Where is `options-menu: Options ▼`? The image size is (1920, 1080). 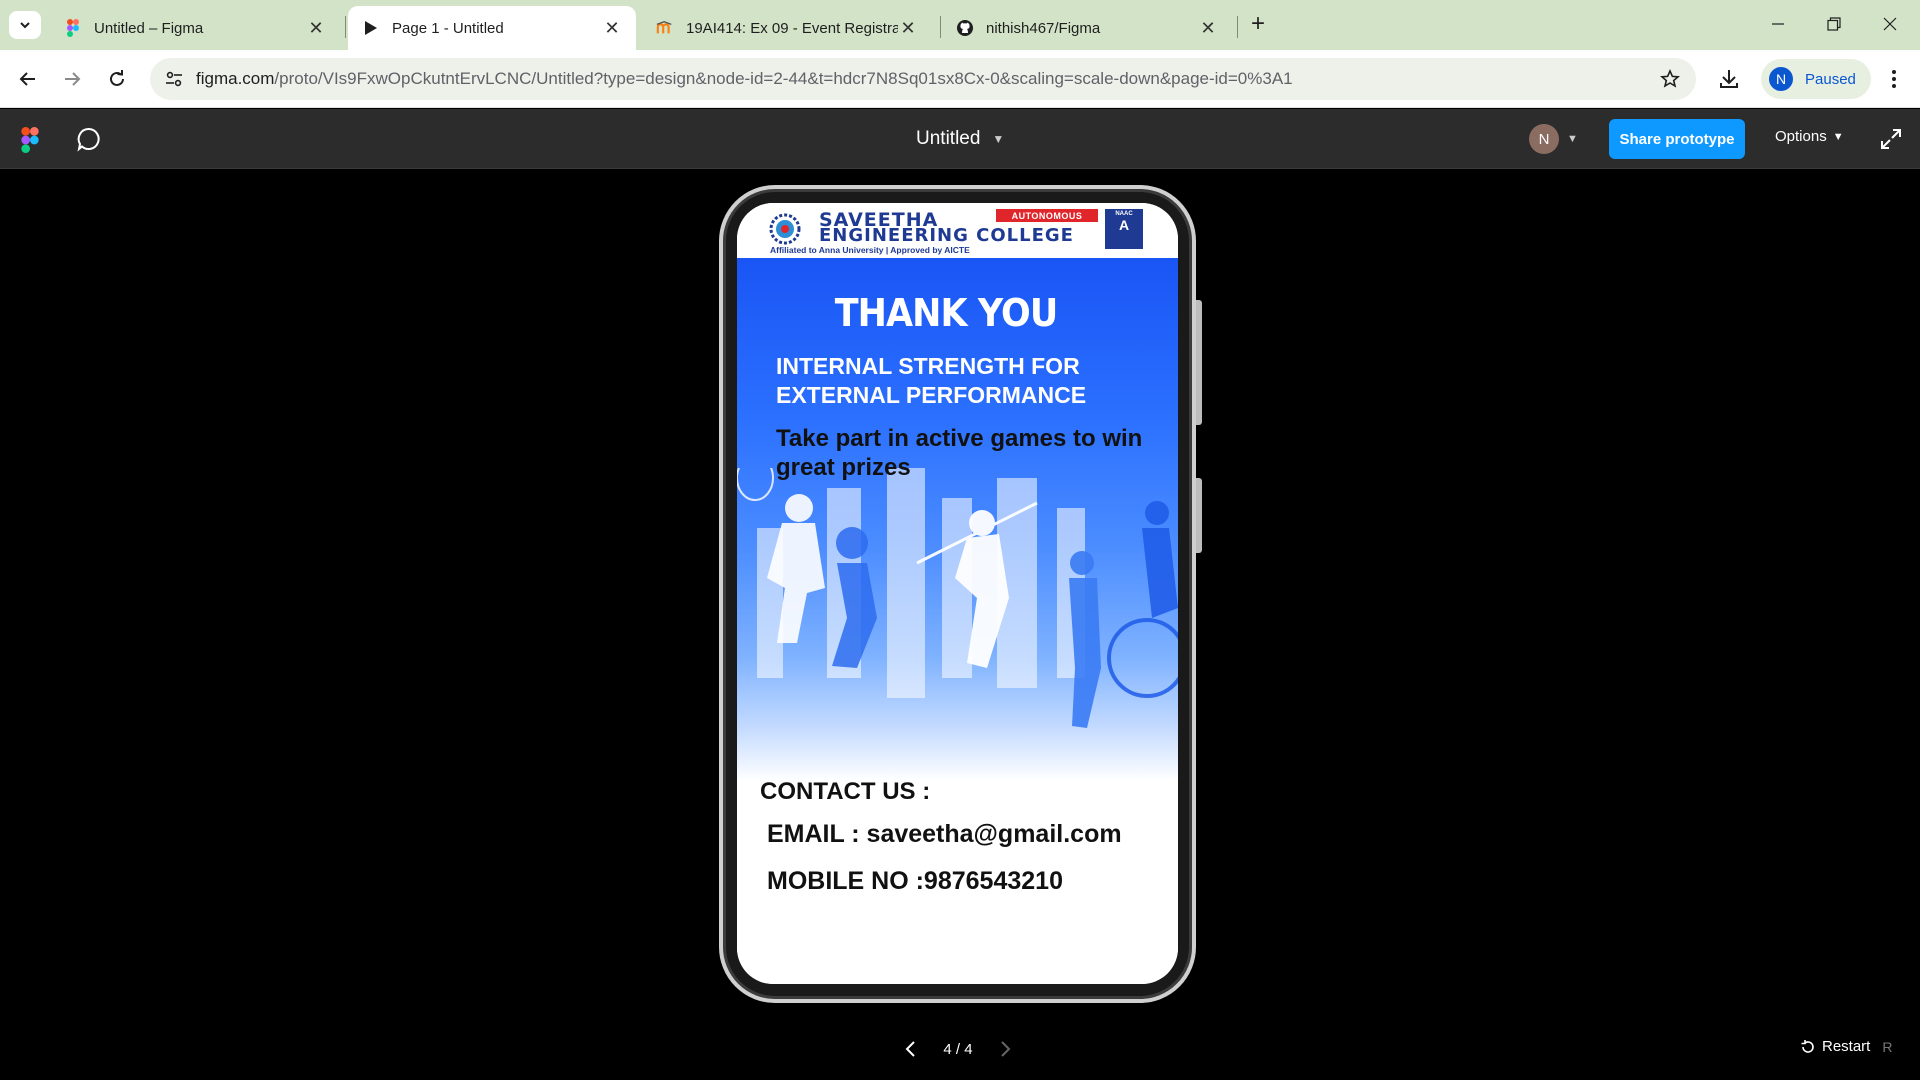 options-menu: Options ▼ is located at coordinates (1809, 136).